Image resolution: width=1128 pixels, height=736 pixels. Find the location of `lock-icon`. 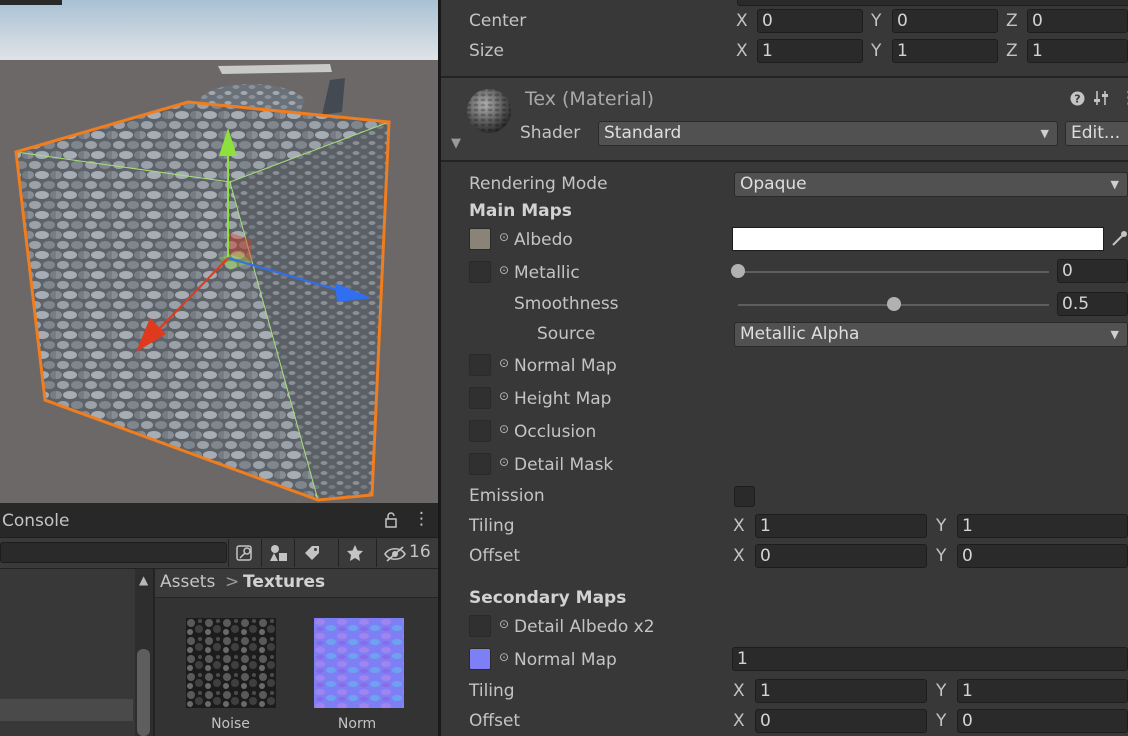

lock-icon is located at coordinates (391, 520).